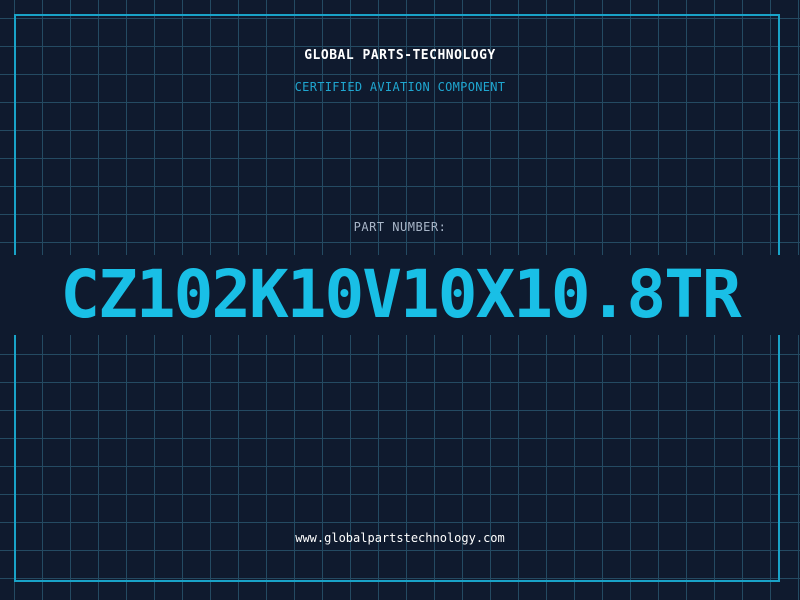  What do you see at coordinates (400, 87) in the screenshot?
I see `tagline: CERTIFIED AVIATION COMPONENT` at bounding box center [400, 87].